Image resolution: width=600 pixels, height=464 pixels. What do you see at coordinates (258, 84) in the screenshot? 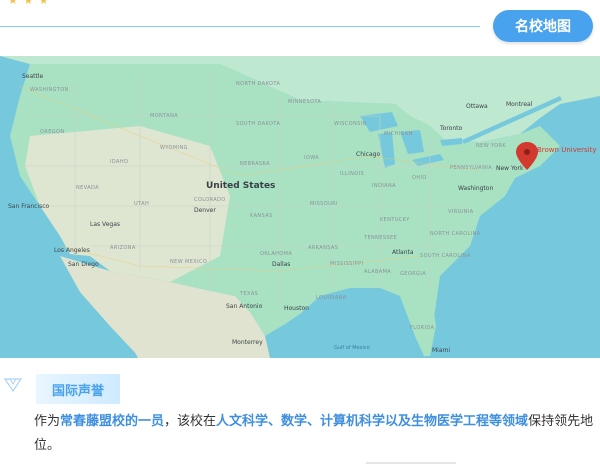
I see `map-label-state: NORTH DAKOTA` at bounding box center [258, 84].